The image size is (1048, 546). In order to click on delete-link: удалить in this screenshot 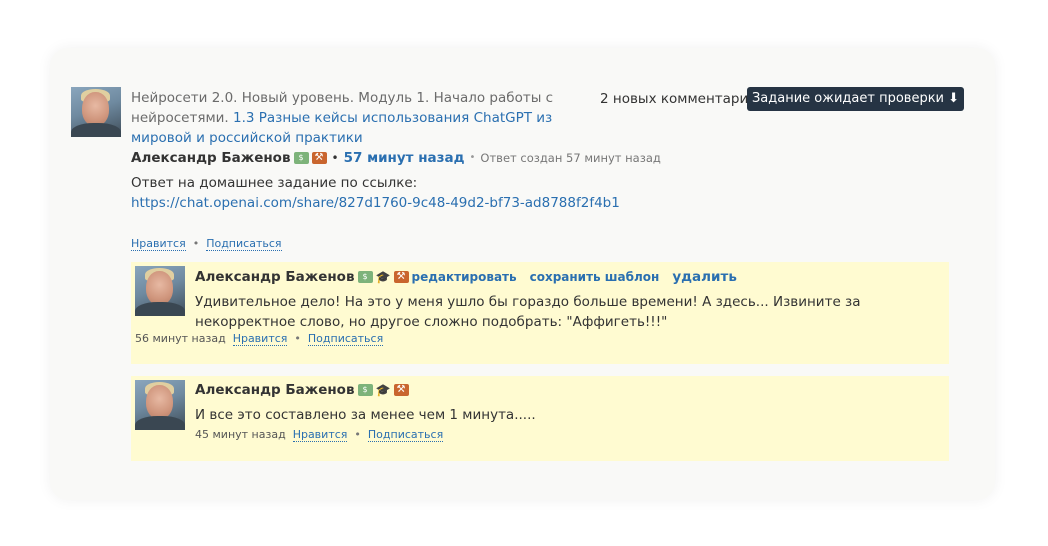, I will do `click(704, 277)`.